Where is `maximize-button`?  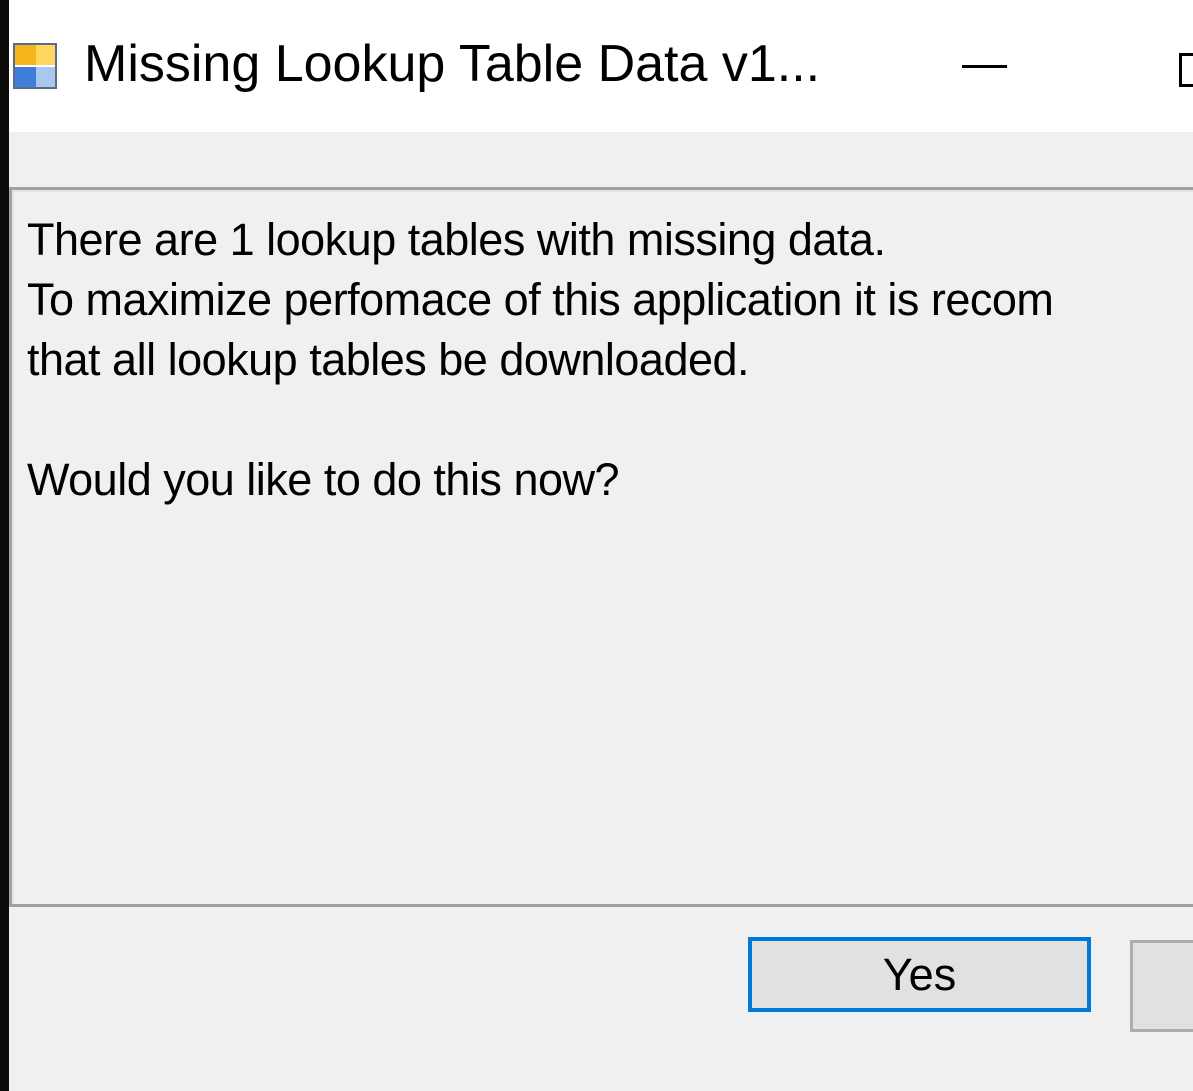
maximize-button is located at coordinates (1171, 66).